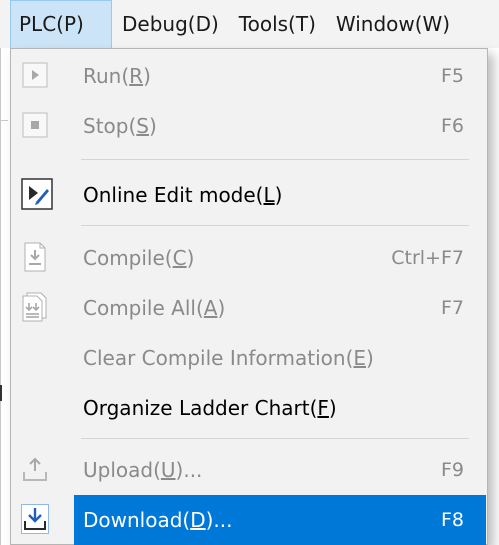  I want to click on compile-all-icon, so click(35, 307).